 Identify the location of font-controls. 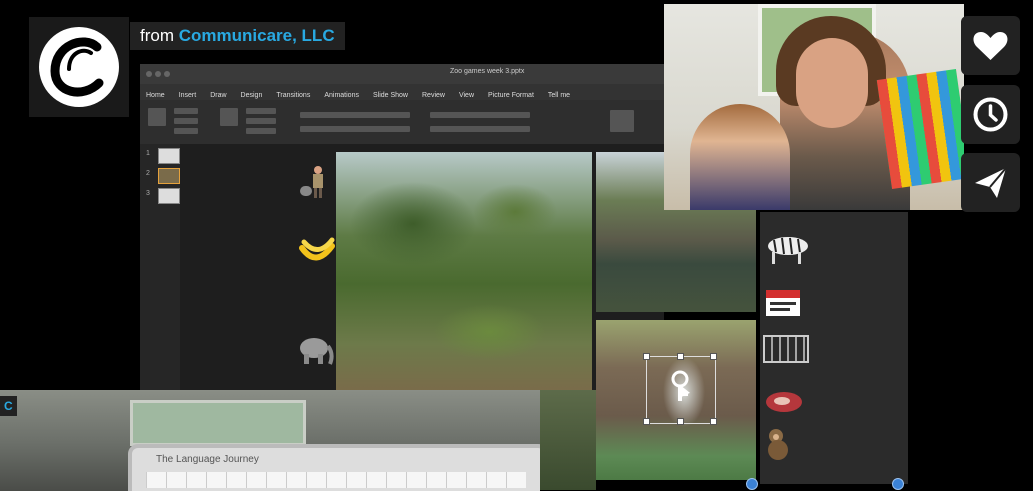
(355, 115).